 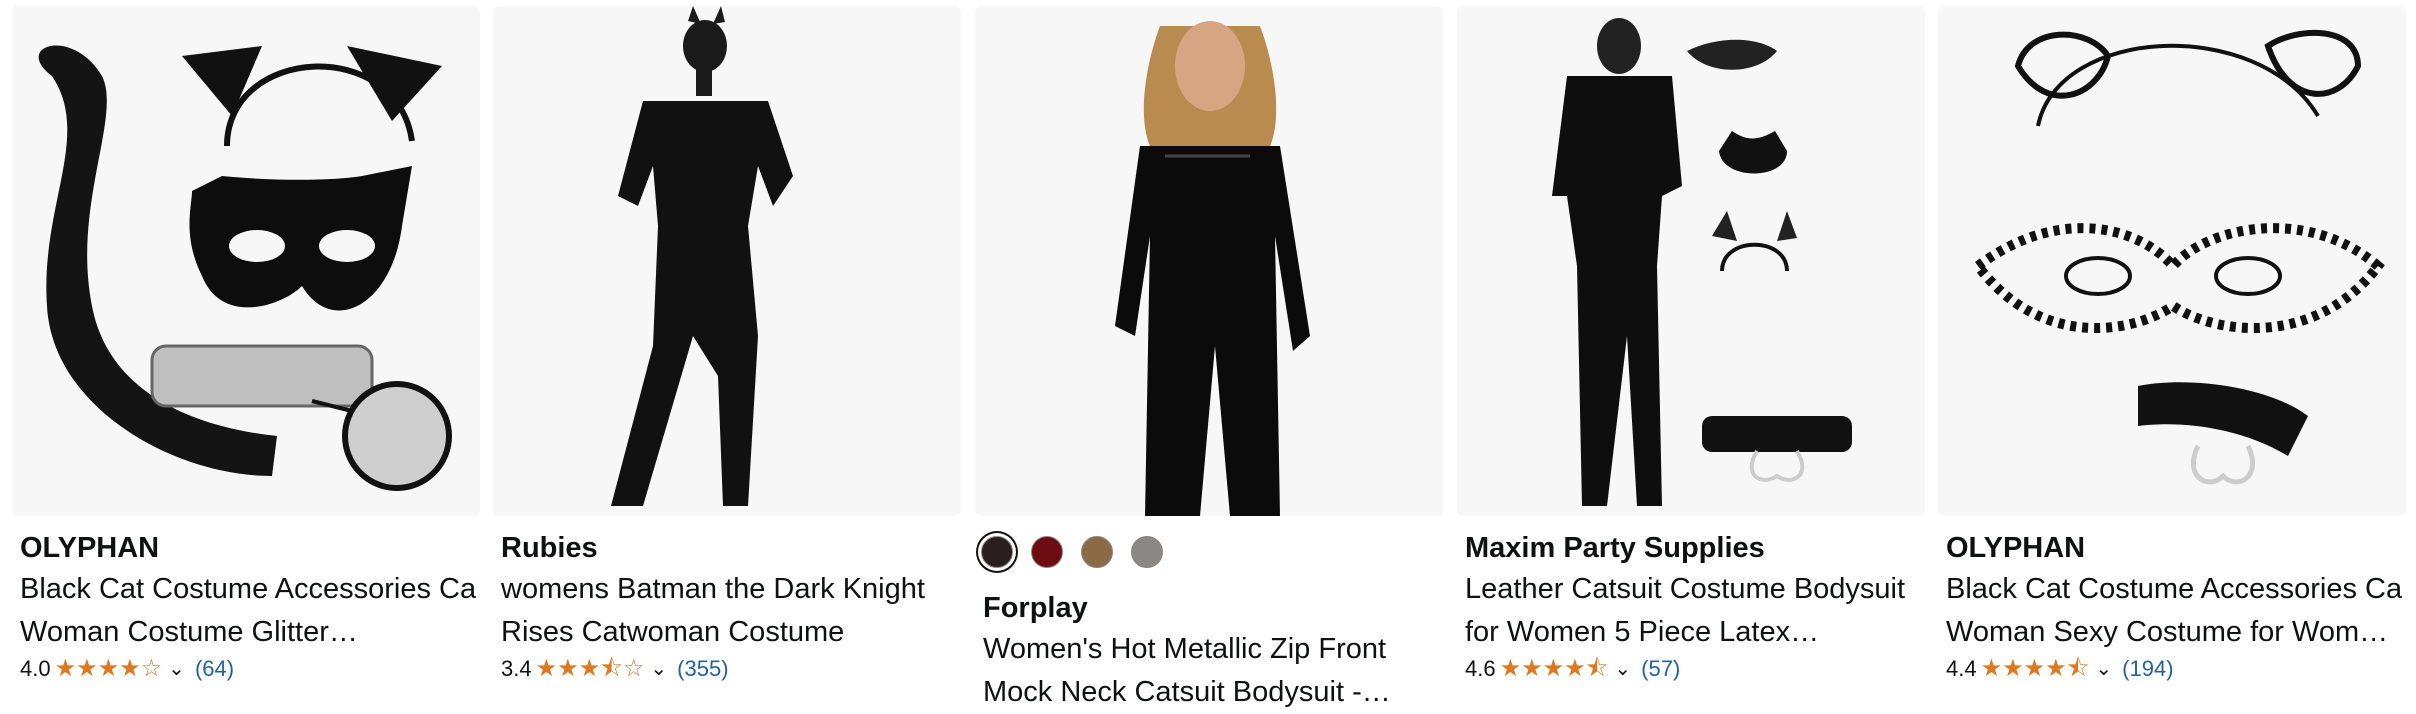 What do you see at coordinates (516, 668) in the screenshot?
I see `rating-value: 3.4` at bounding box center [516, 668].